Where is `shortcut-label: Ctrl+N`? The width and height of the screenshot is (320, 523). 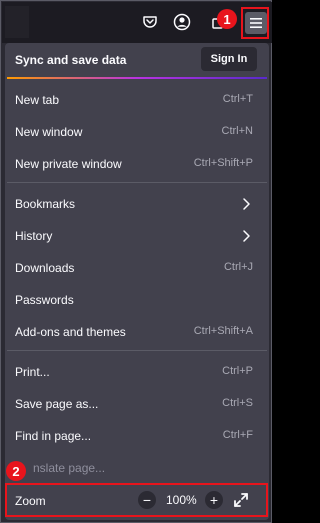 shortcut-label: Ctrl+N is located at coordinates (237, 131).